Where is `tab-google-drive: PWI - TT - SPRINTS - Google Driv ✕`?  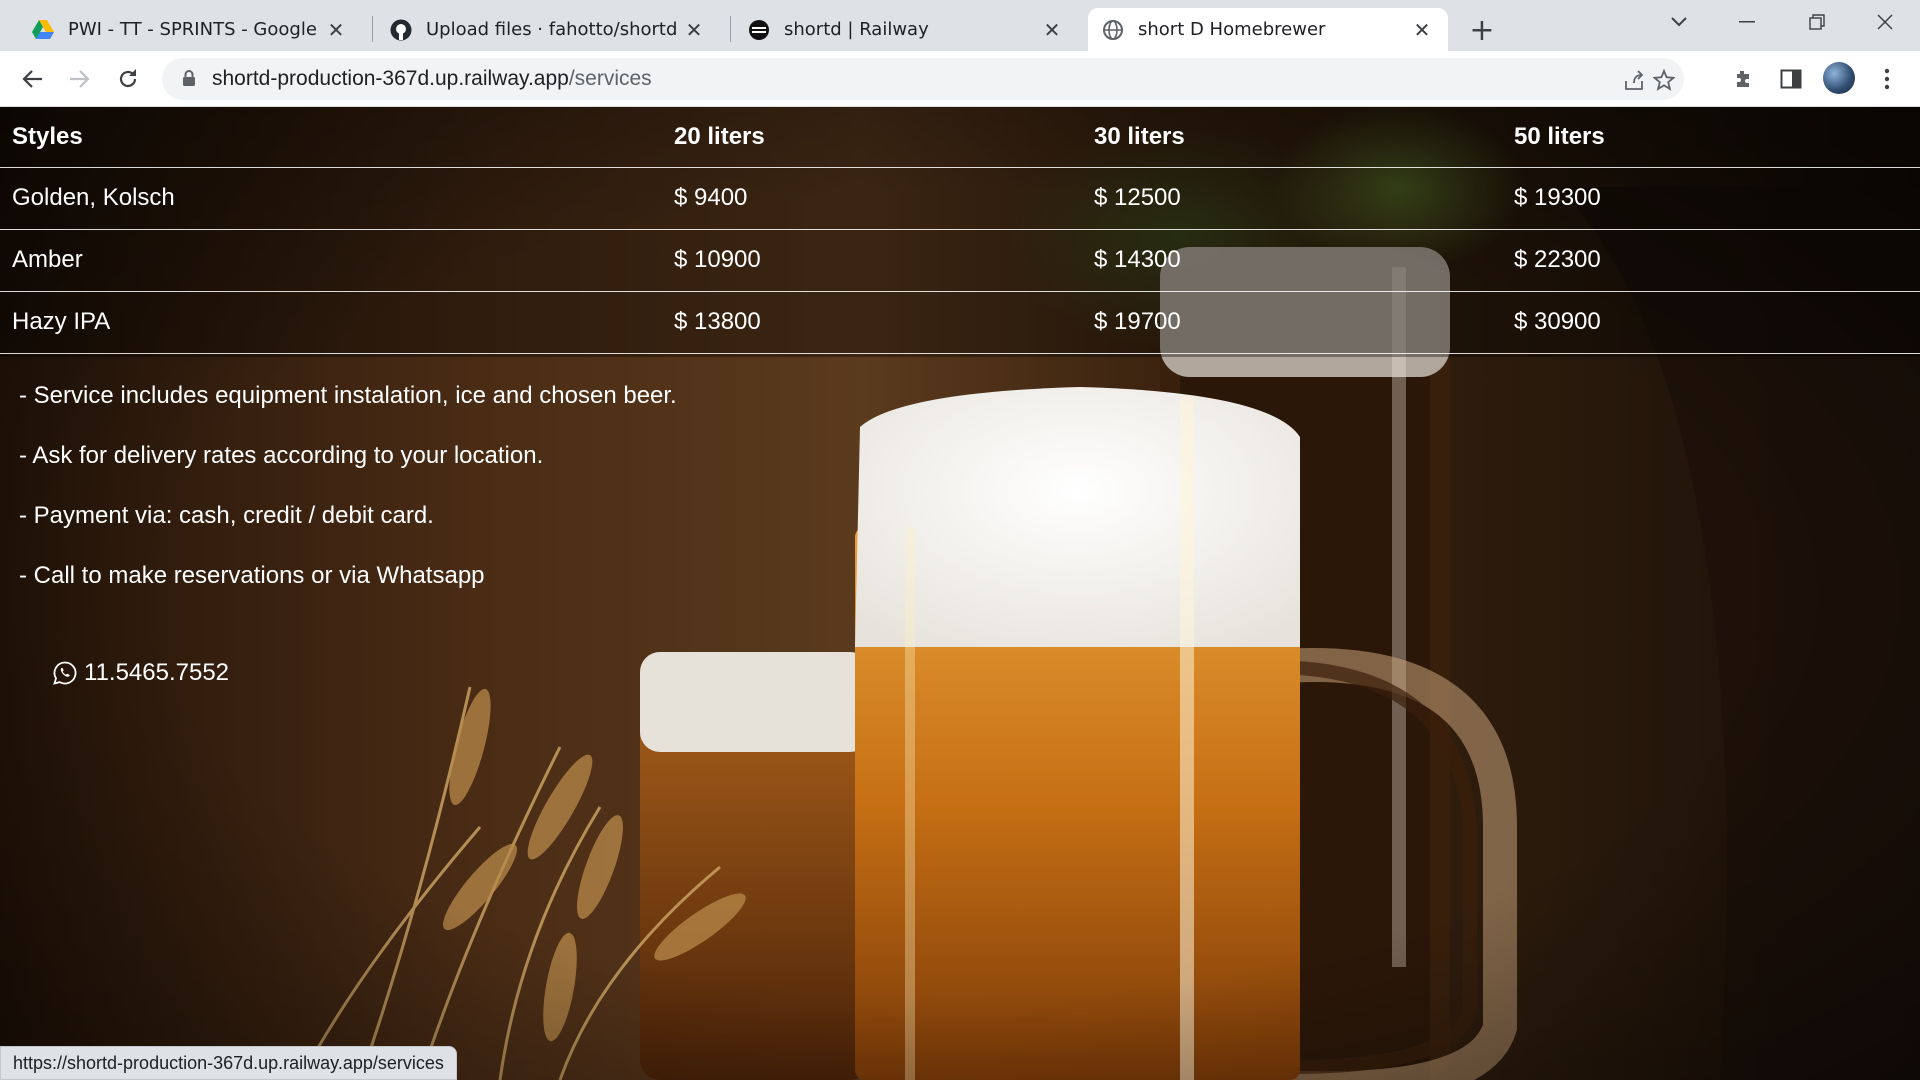
tab-google-drive: PWI - TT - SPRINTS - Google Driv ✕ is located at coordinates (190, 29).